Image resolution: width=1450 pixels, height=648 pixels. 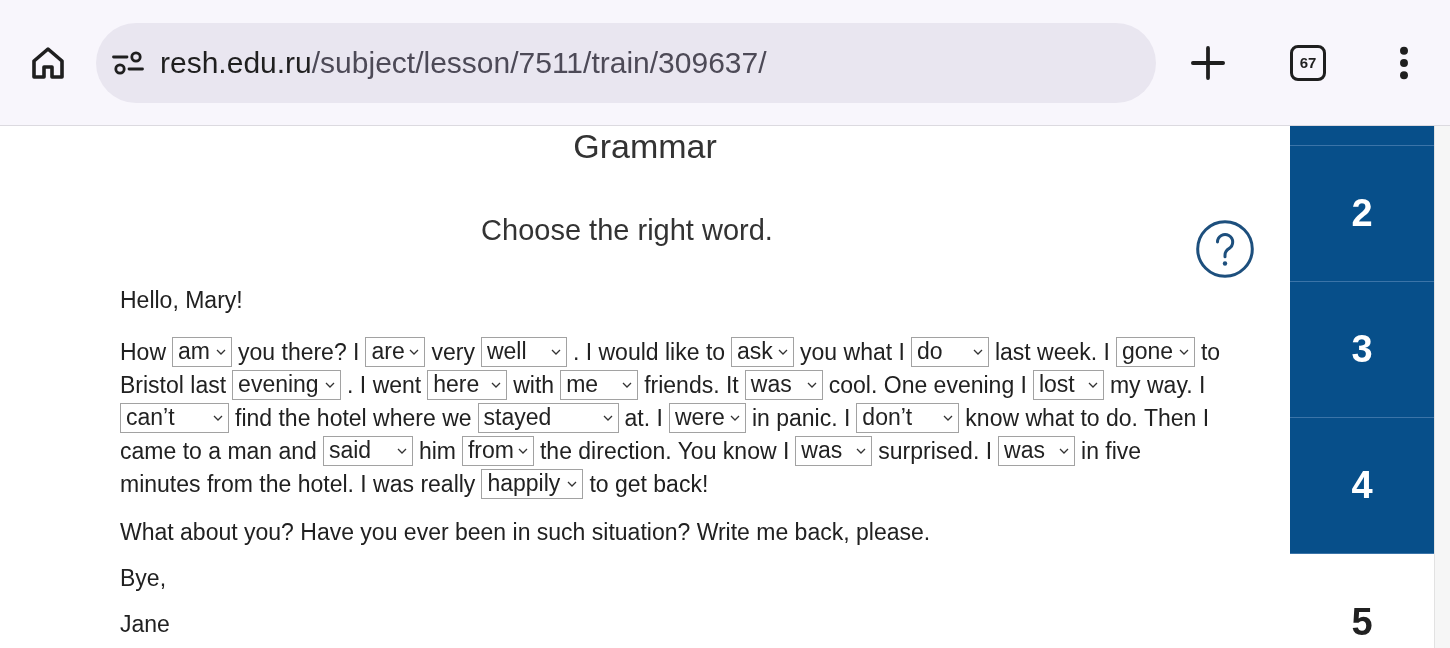 What do you see at coordinates (128, 62) in the screenshot?
I see `sliders-icon` at bounding box center [128, 62].